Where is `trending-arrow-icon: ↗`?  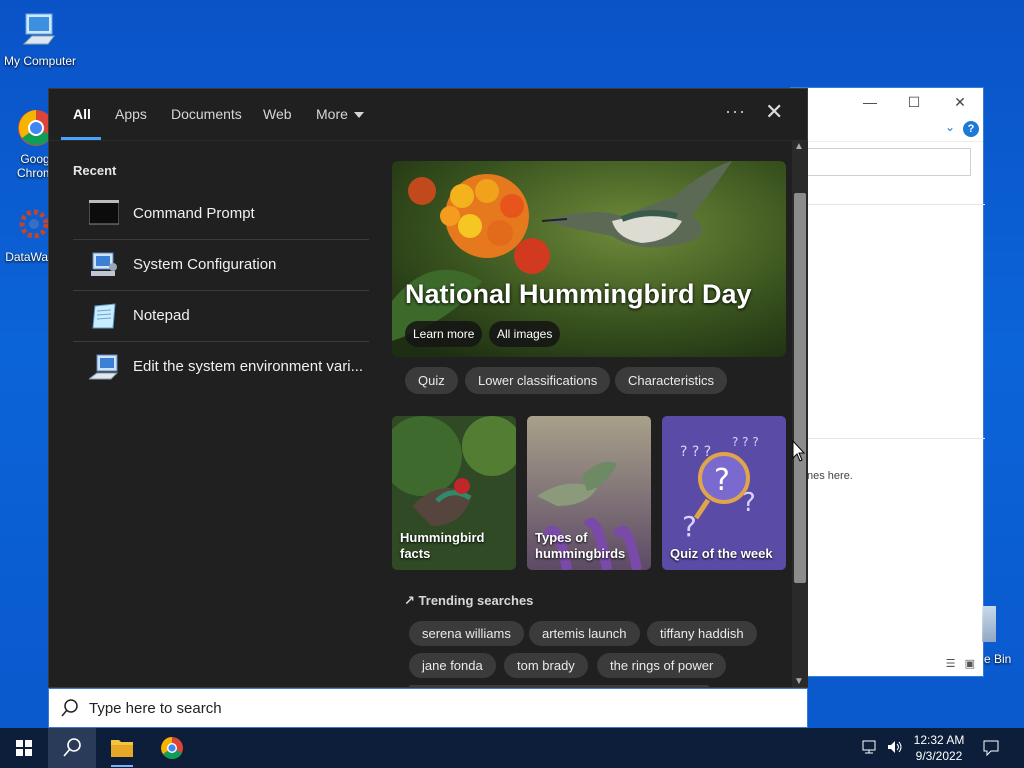
trending-arrow-icon: ↗ is located at coordinates (409, 600).